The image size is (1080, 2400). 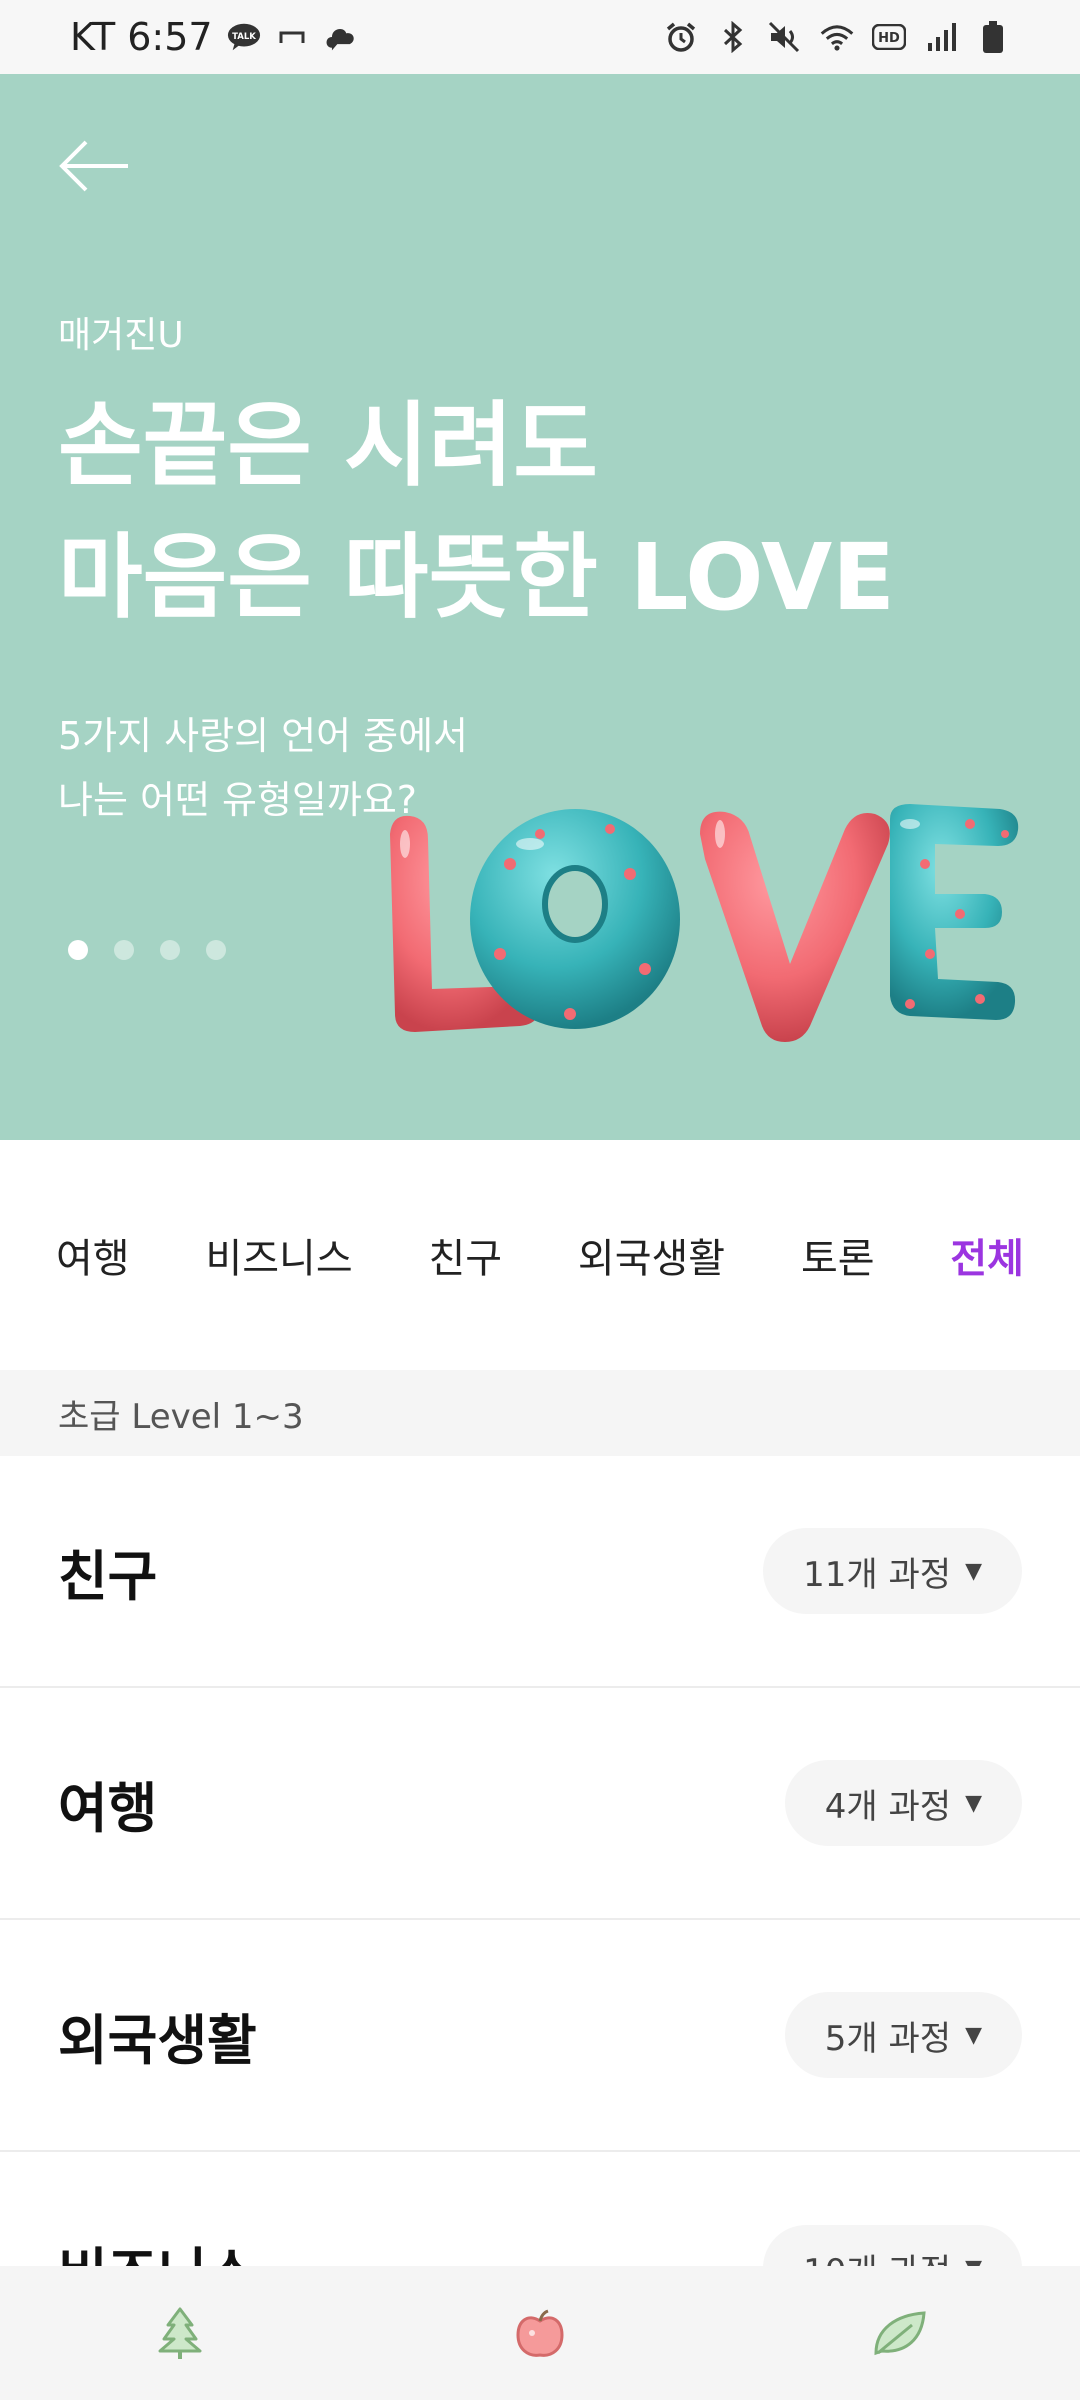 I want to click on bluetooth-icon, so click(x=733, y=37).